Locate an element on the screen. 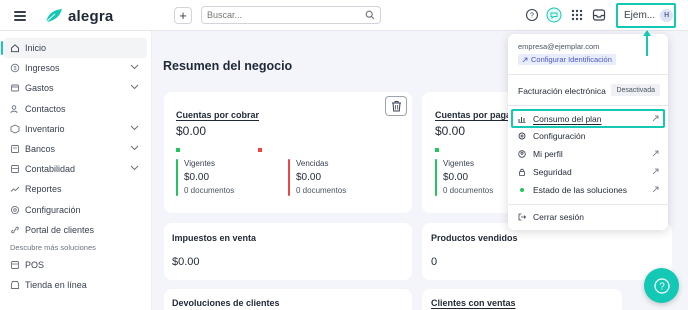 The width and height of the screenshot is (688, 310). profile-icon is located at coordinates (522, 154).